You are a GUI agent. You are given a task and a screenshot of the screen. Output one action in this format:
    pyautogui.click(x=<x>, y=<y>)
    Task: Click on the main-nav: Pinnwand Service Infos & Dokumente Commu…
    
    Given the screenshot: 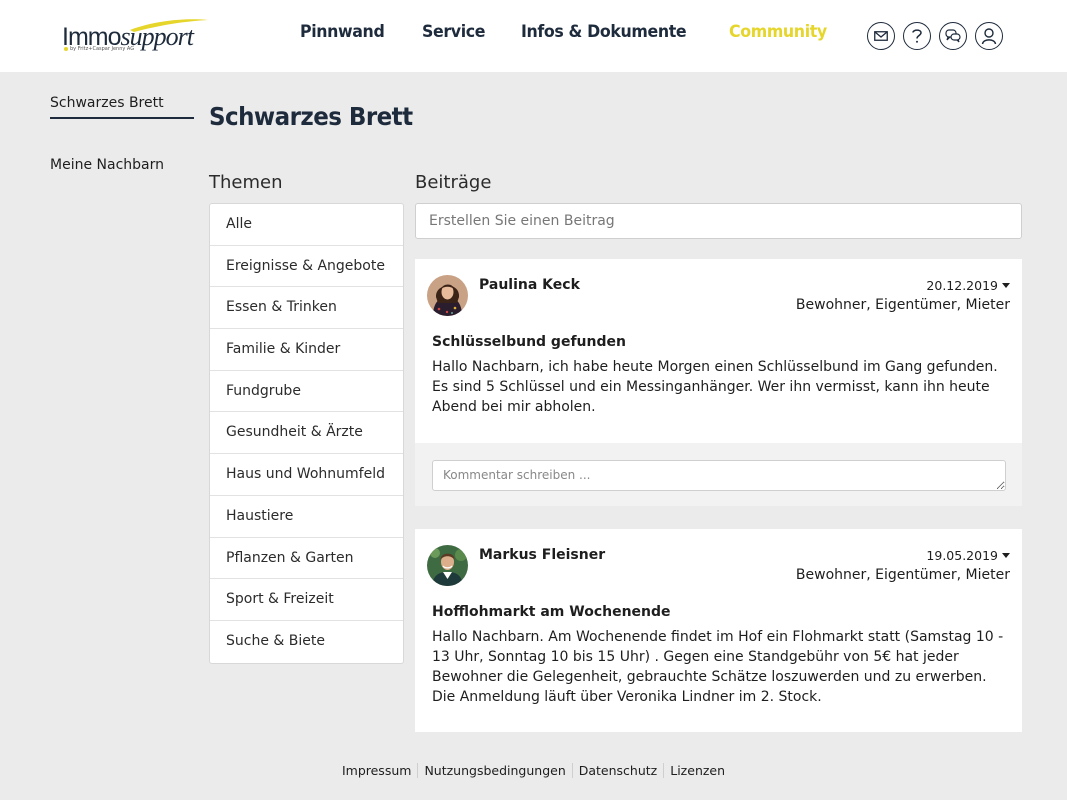 What is the action you would take?
    pyautogui.click(x=567, y=36)
    